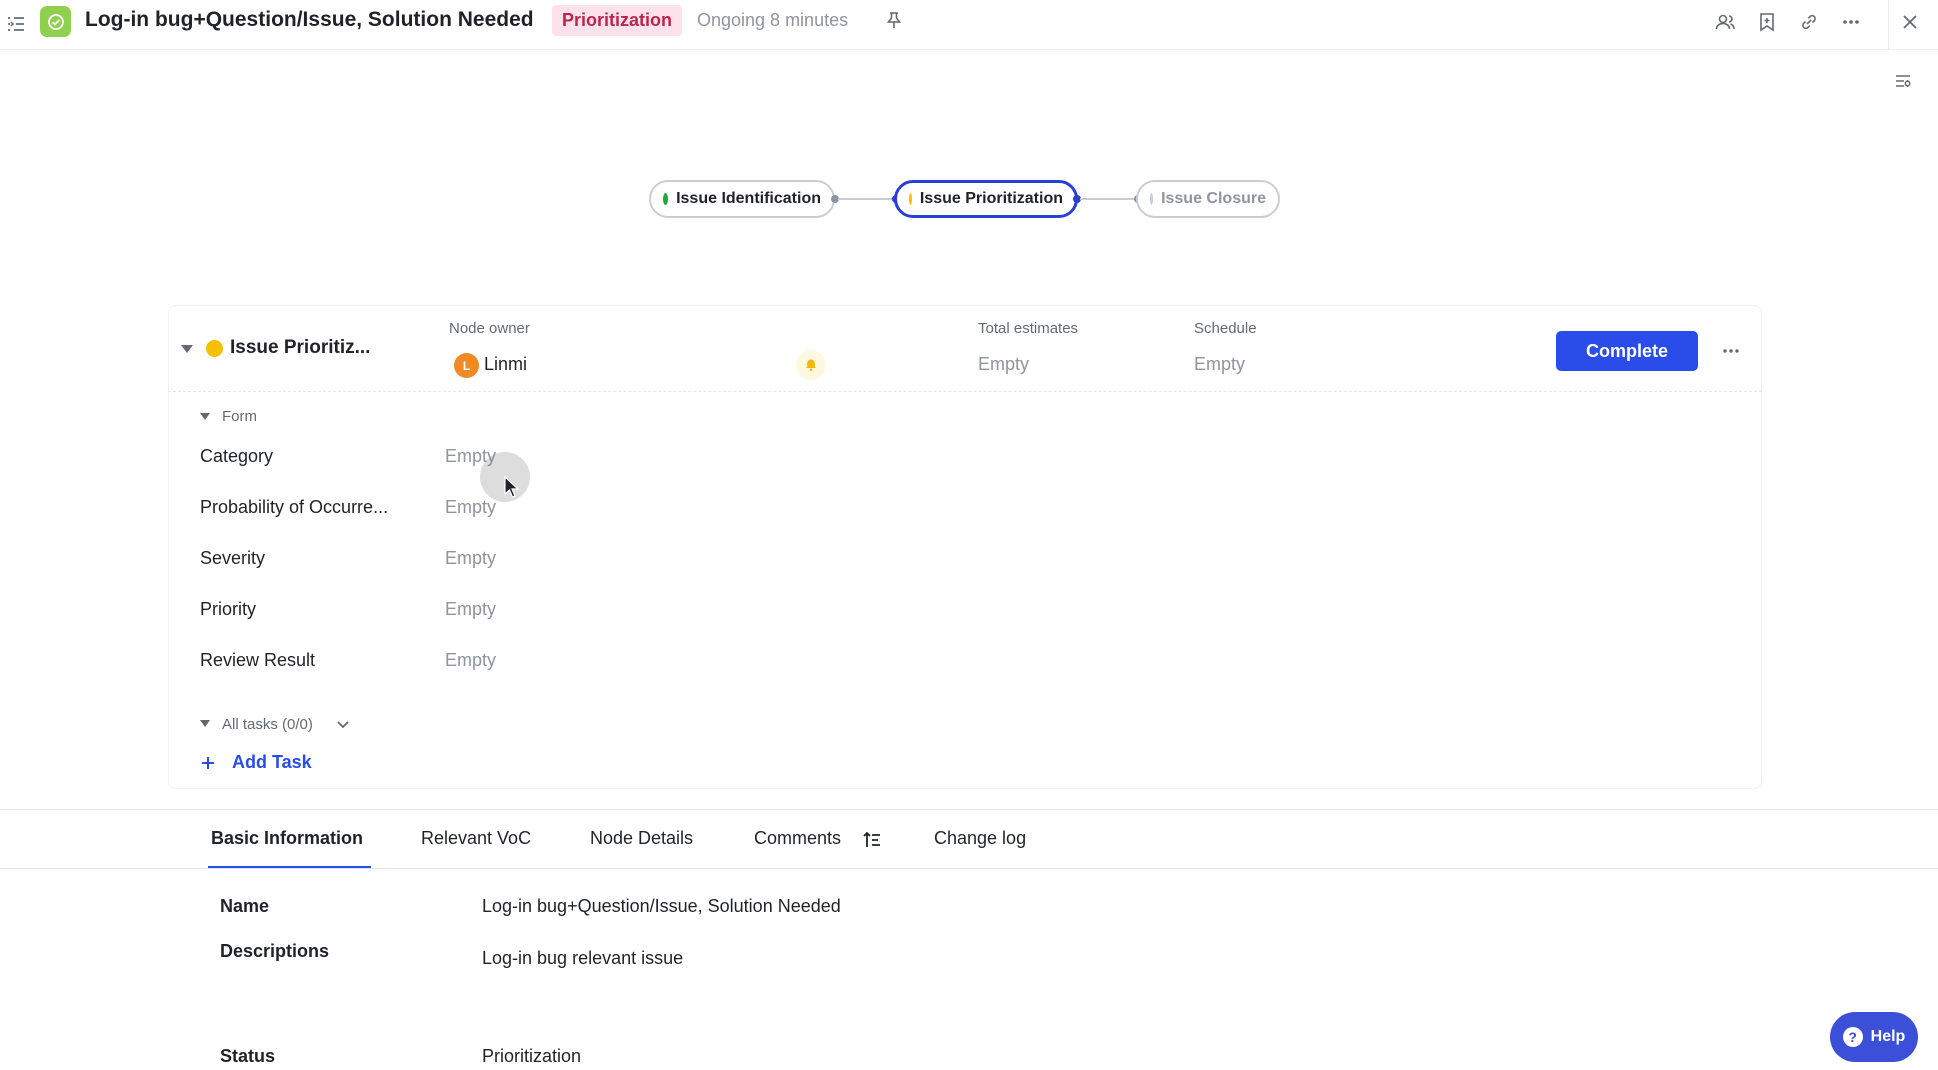 Image resolution: width=1938 pixels, height=1070 pixels. I want to click on node-owner-label: Node owner, so click(489, 328).